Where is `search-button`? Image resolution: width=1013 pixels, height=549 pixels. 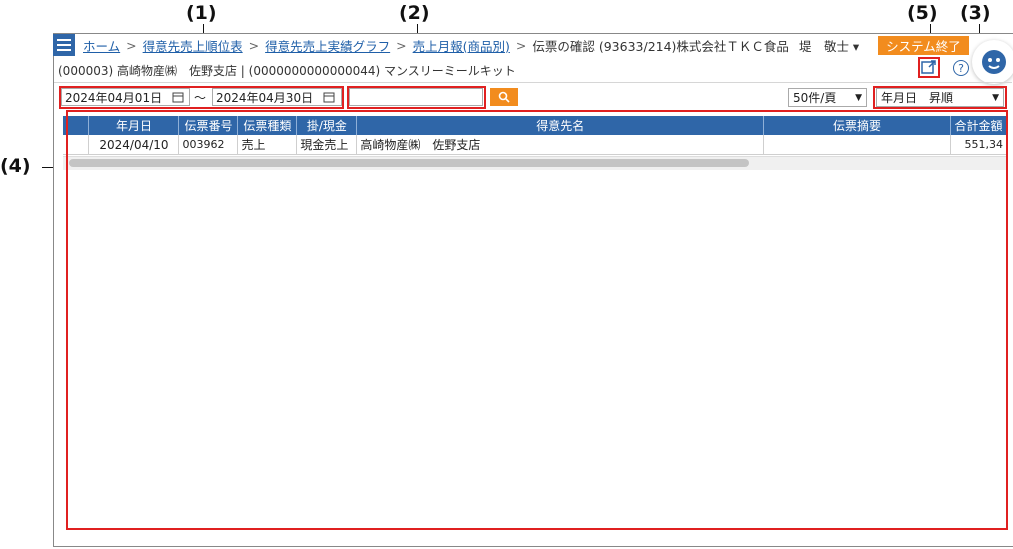 search-button is located at coordinates (504, 97).